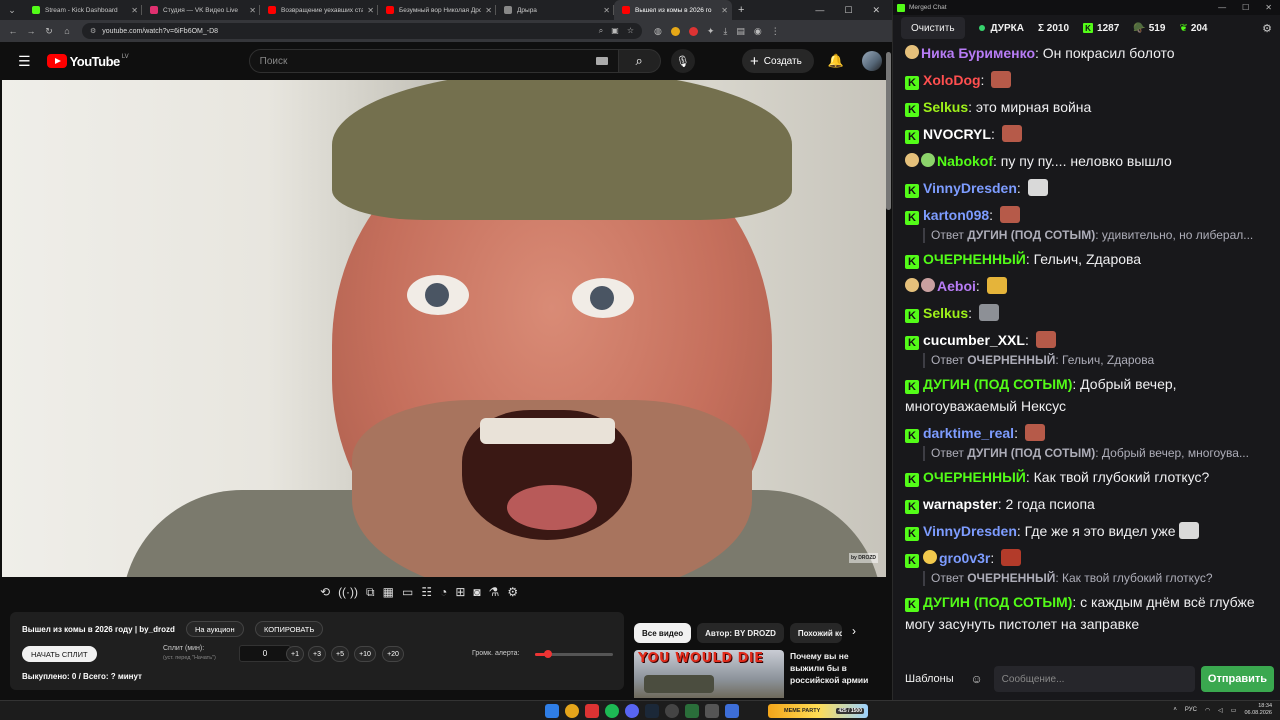  What do you see at coordinates (426, 592) in the screenshot?
I see `subtitles-icon: ☷` at bounding box center [426, 592].